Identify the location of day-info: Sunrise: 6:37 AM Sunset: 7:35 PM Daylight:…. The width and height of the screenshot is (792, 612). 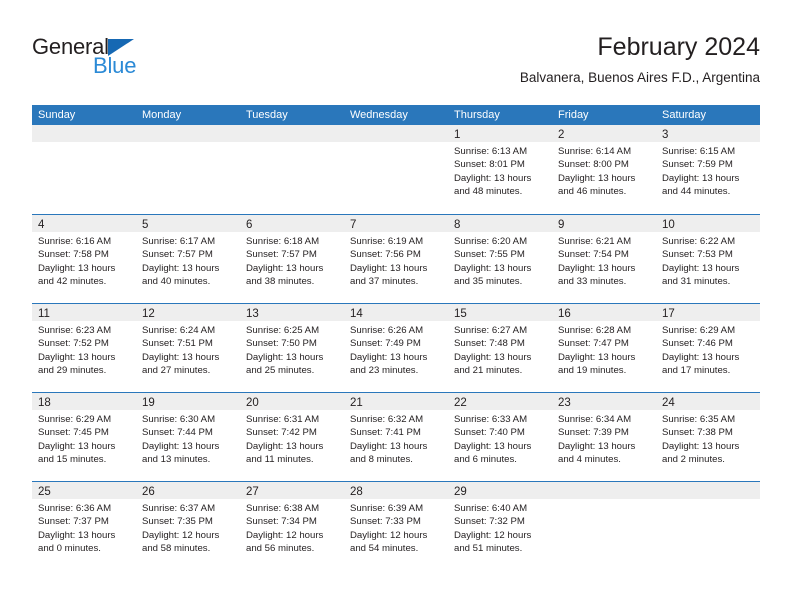
(188, 527).